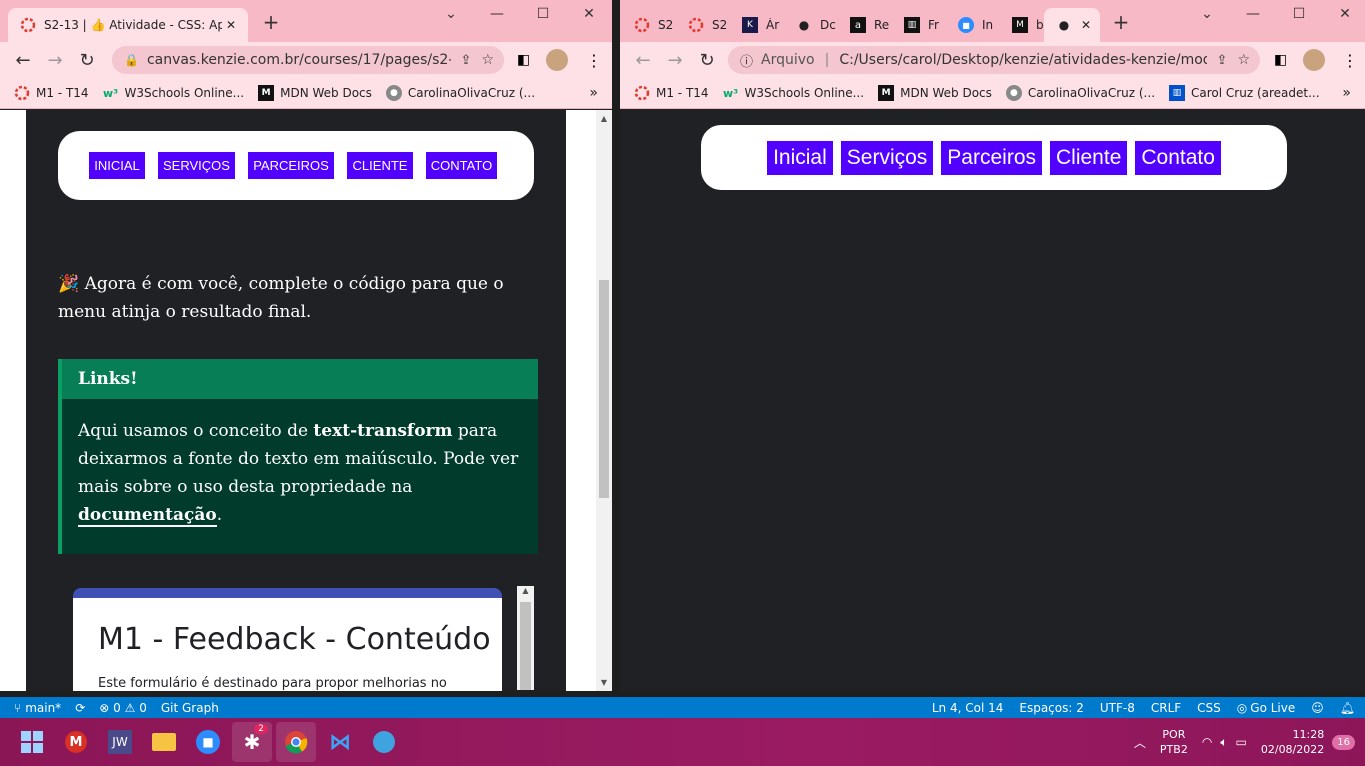 The width and height of the screenshot is (1365, 766). Describe the element at coordinates (756, 25) in the screenshot. I see `tab: K Ár` at that location.